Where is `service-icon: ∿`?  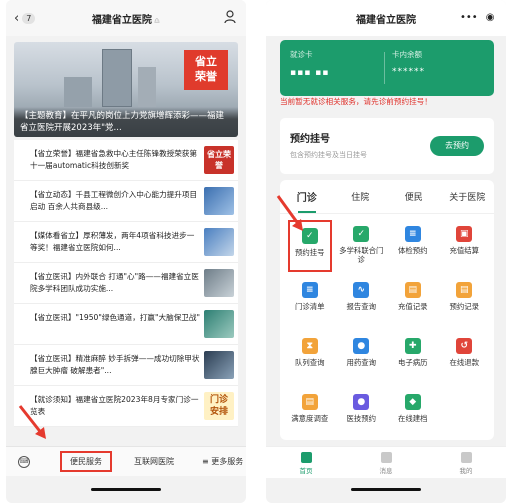
service-icon: ∿ is located at coordinates (361, 290).